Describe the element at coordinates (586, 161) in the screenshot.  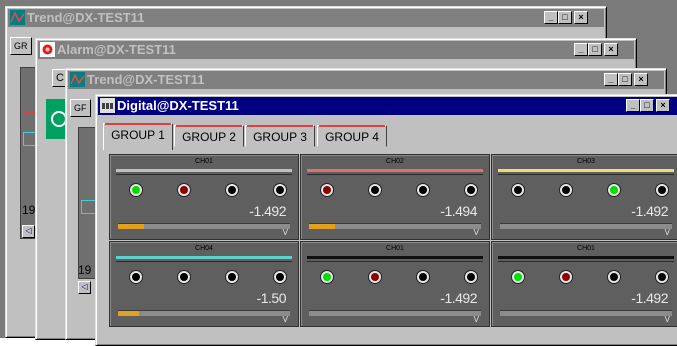
I see `channel-name: CH03` at that location.